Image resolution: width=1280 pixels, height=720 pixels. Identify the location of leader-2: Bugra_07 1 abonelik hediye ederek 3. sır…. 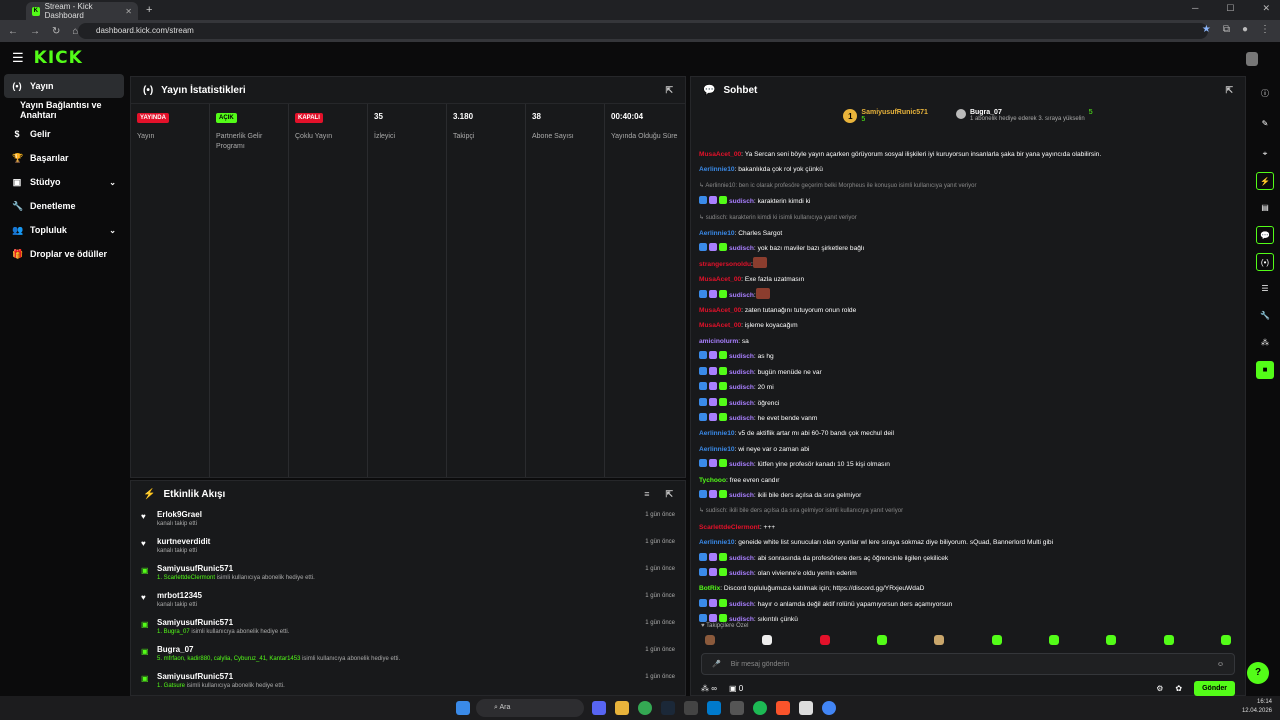
(1024, 128).